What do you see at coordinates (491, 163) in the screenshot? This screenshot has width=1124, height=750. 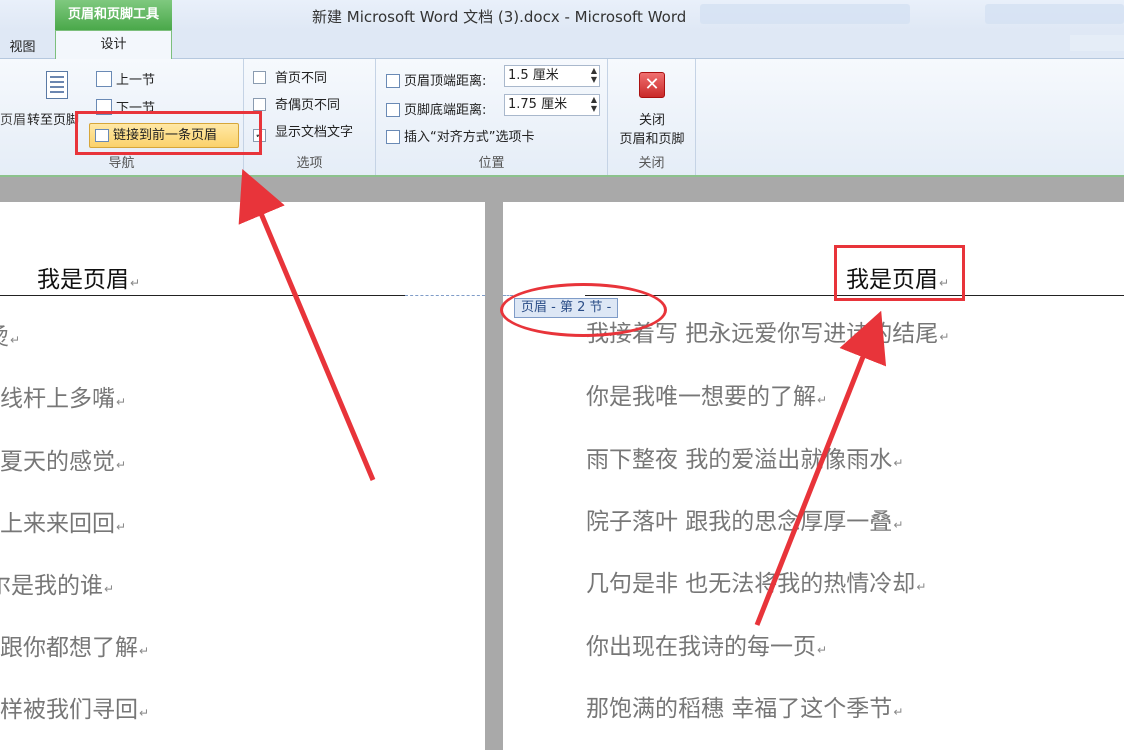 I see `position-group-label: 位置` at bounding box center [491, 163].